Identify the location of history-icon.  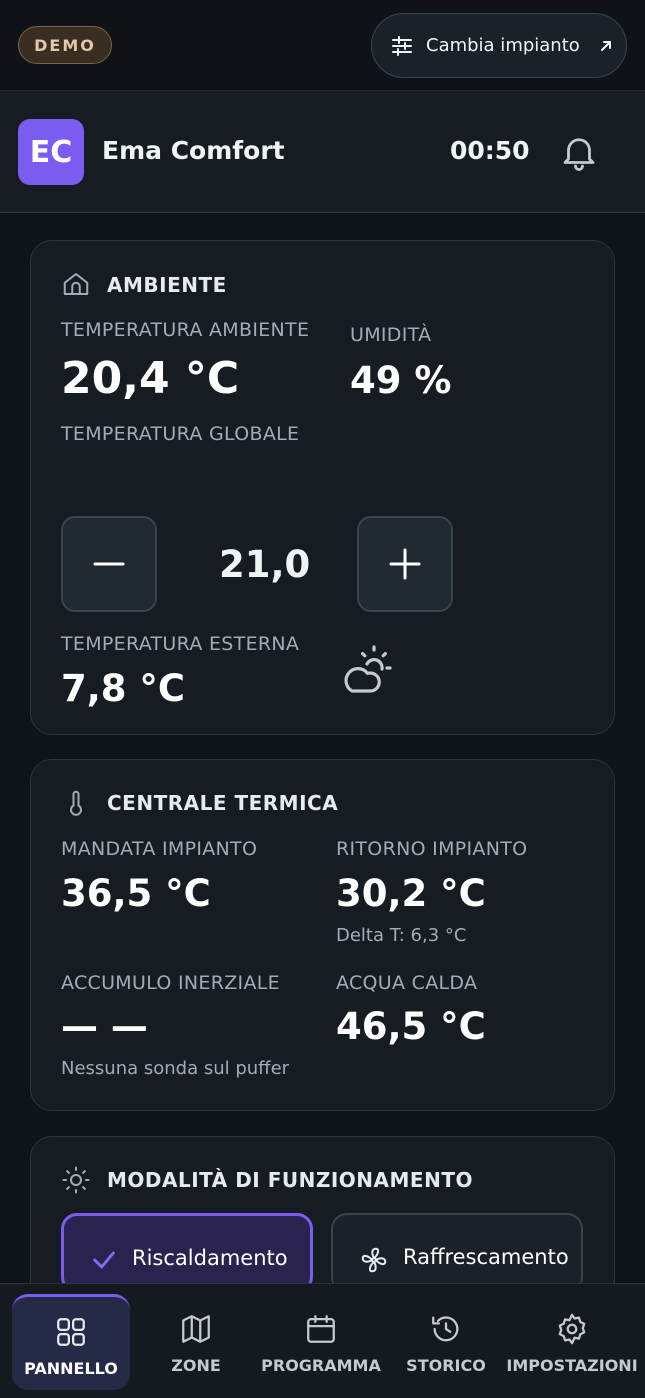
(445, 1329).